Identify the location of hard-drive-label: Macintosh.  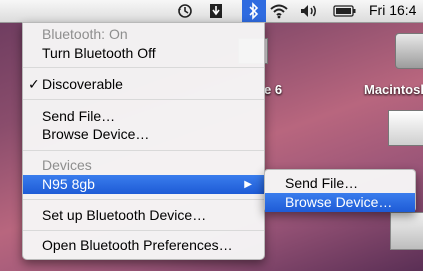
(393, 89).